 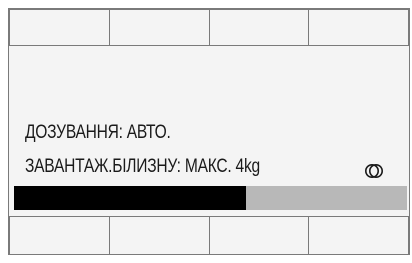 I want to click on top-softkey-row, so click(x=209, y=27).